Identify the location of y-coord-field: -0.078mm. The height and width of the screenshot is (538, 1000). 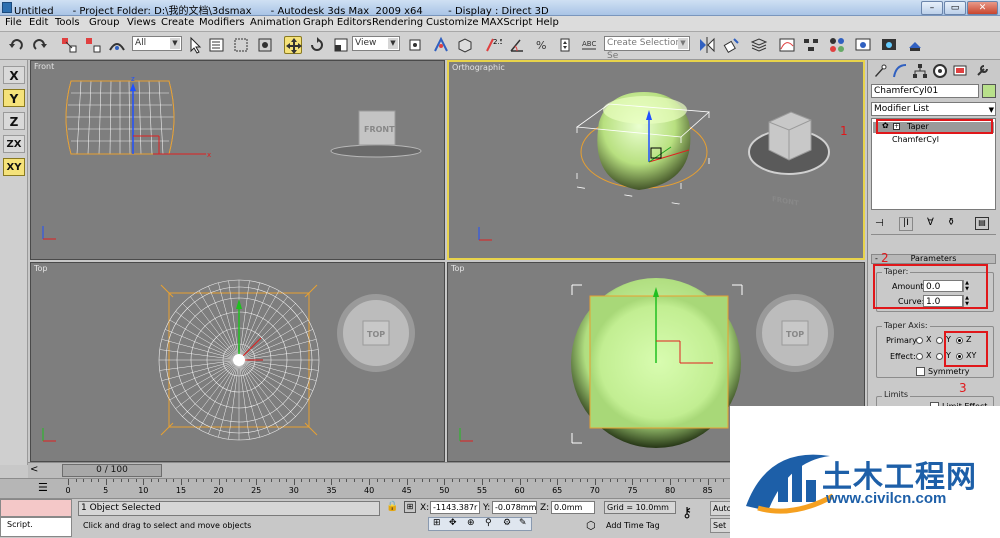
(514, 507).